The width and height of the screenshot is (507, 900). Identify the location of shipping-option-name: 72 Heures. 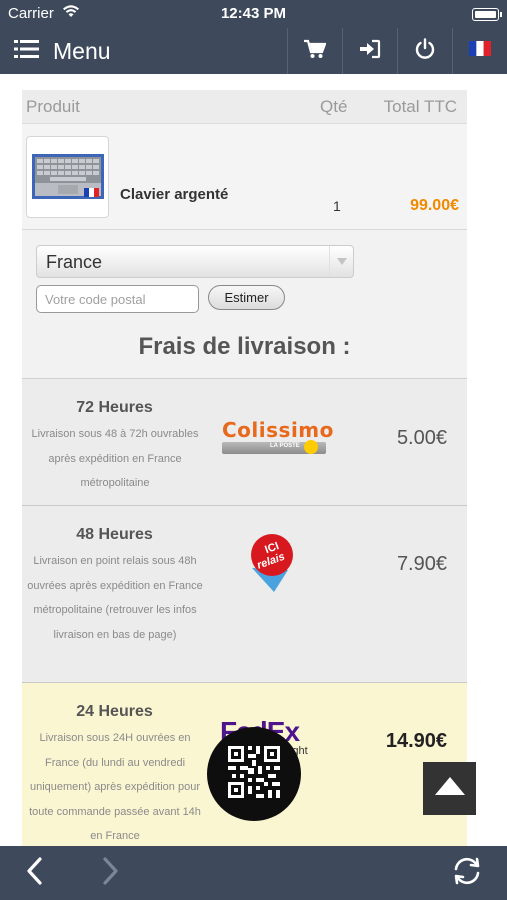
(114, 407).